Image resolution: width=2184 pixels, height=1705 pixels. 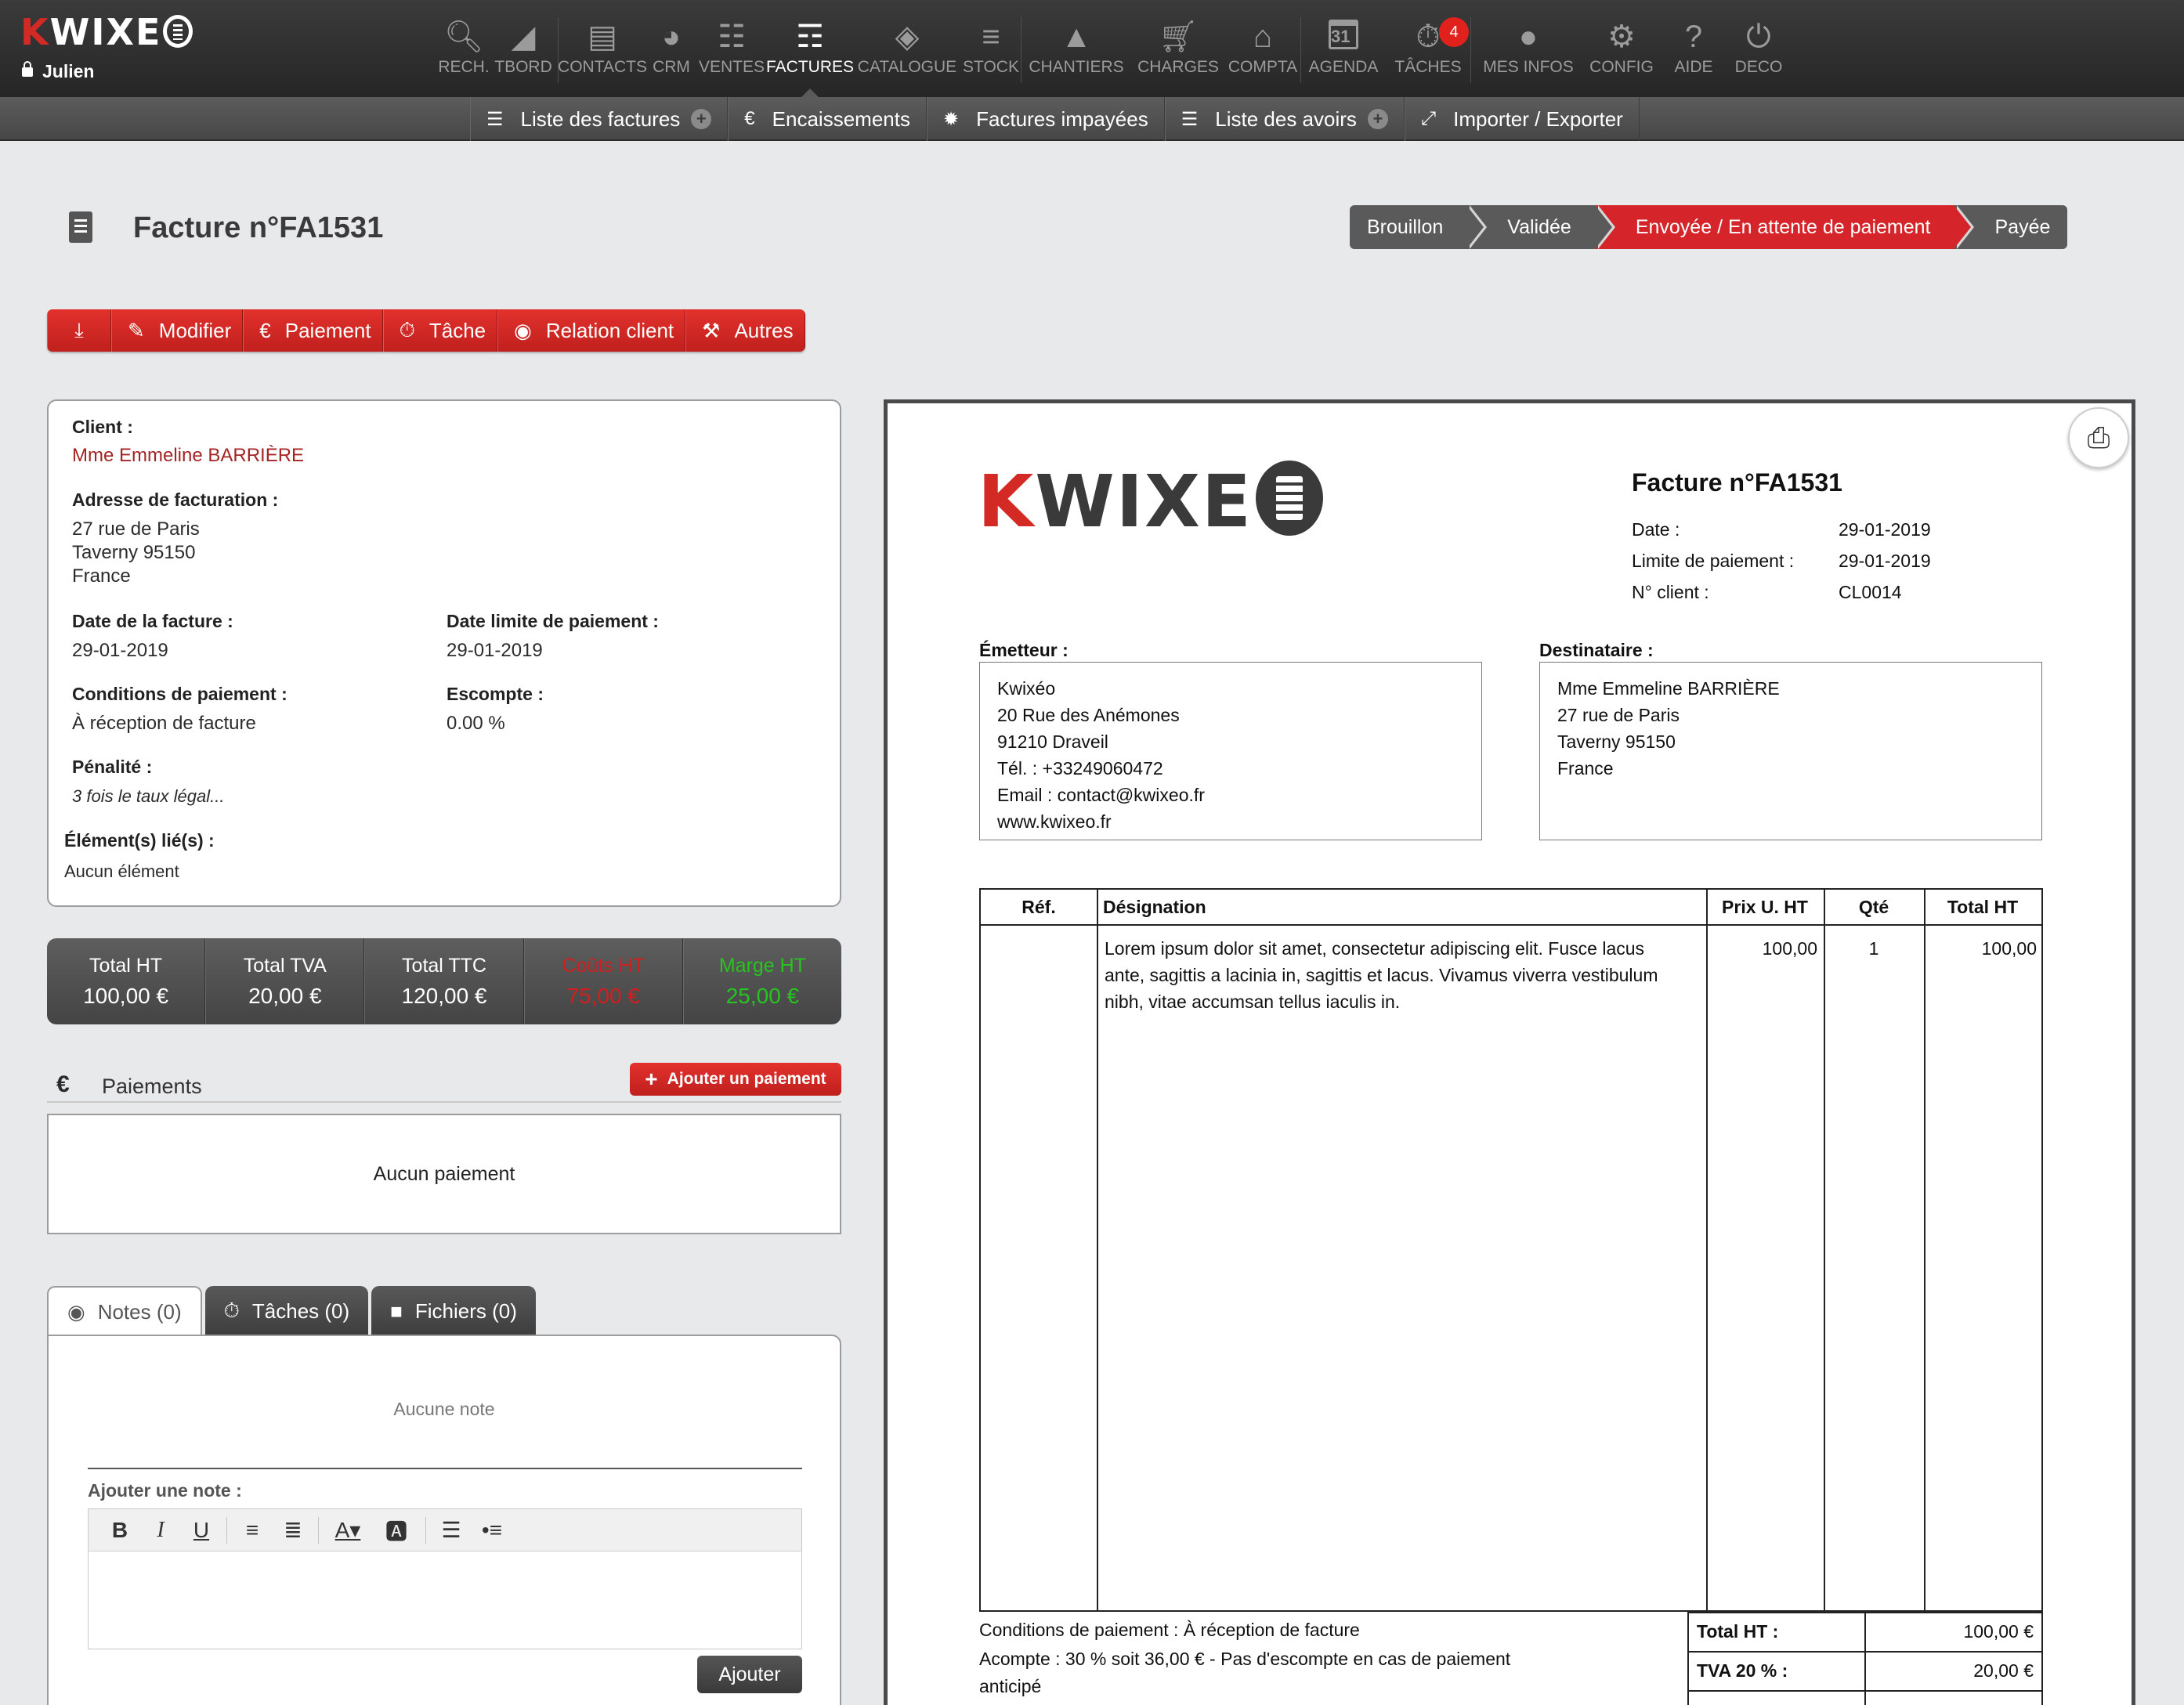 What do you see at coordinates (453, 1311) in the screenshot?
I see `tab-files: ■ Fichiers (0)` at bounding box center [453, 1311].